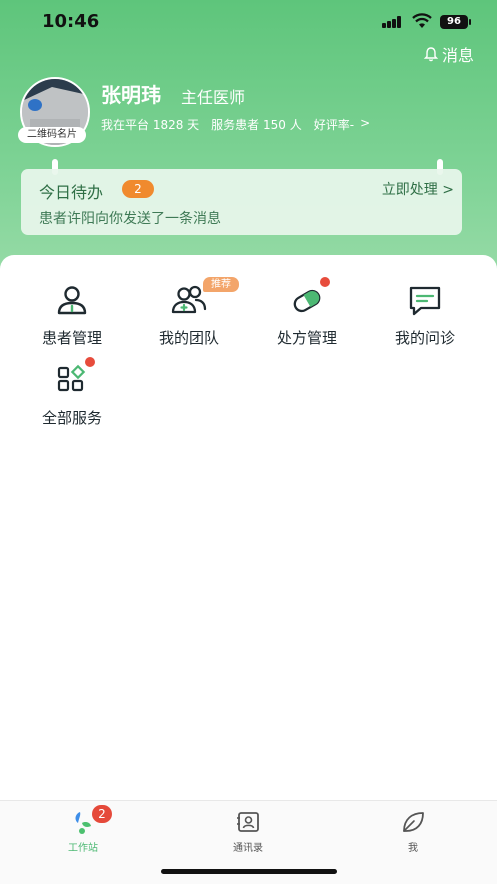  Describe the element at coordinates (72, 300) in the screenshot. I see `patient-icon` at that location.